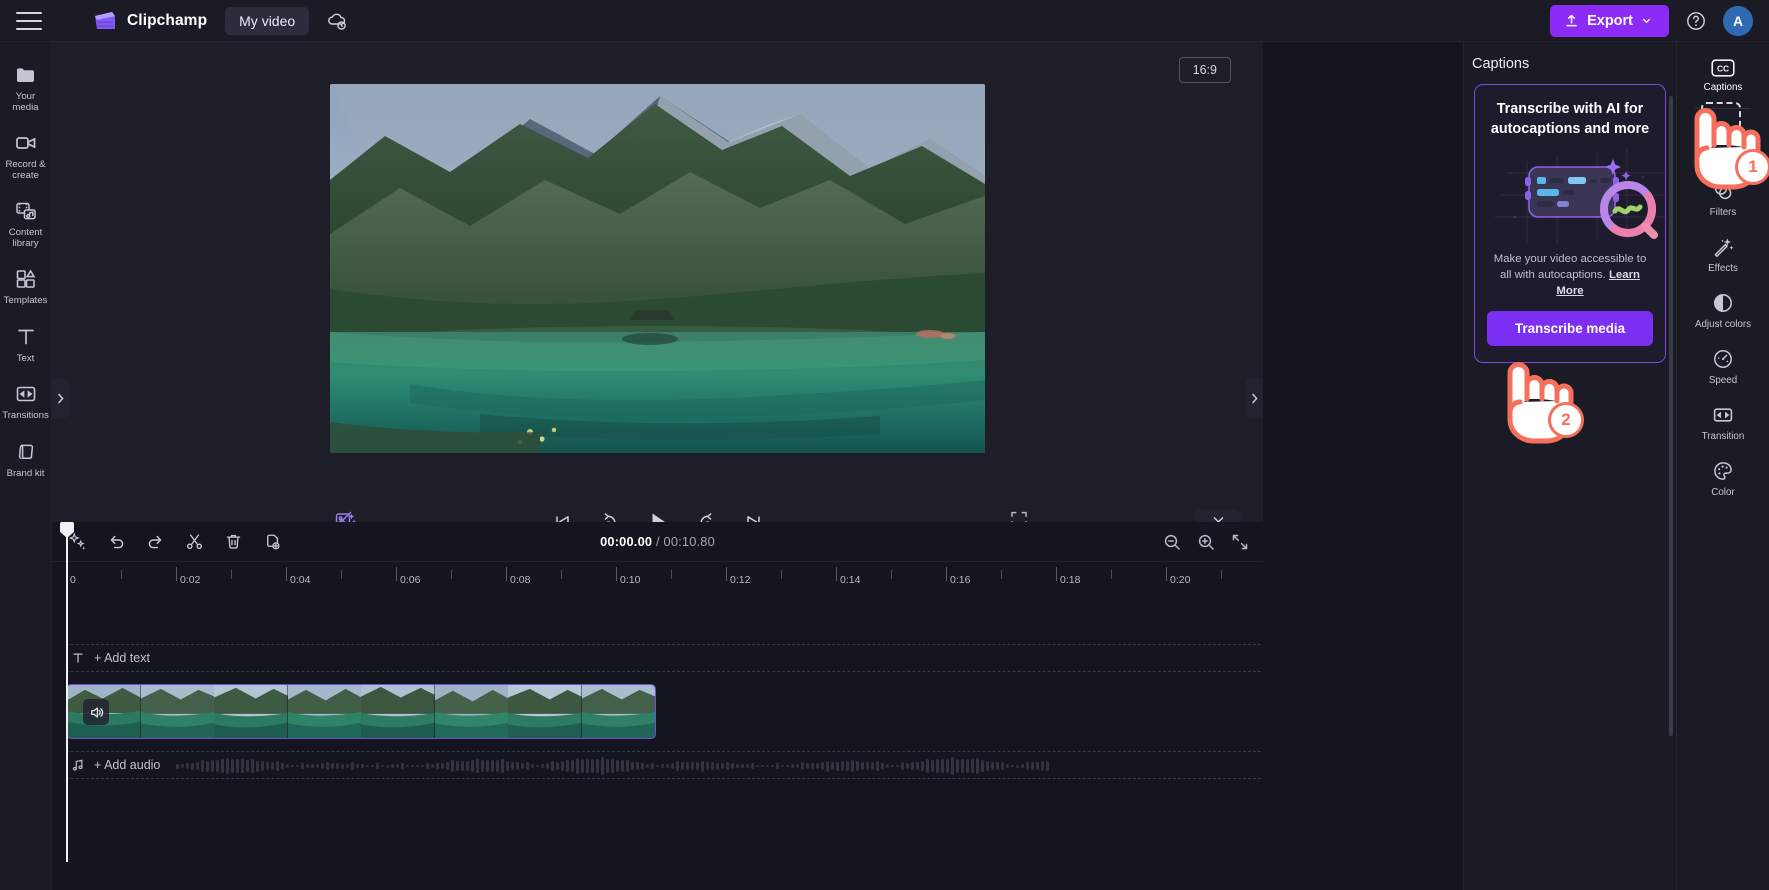 This screenshot has height=890, width=1769. I want to click on sidebar-item-label: Captions, so click(1723, 87).